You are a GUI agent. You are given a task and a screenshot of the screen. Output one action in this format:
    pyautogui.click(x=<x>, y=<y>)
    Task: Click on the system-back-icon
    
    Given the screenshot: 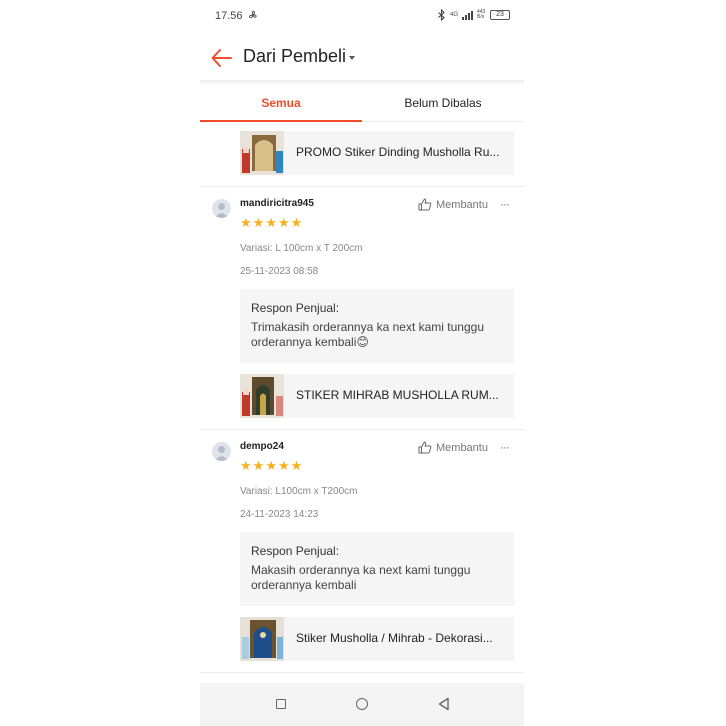 What is the action you would take?
    pyautogui.click(x=444, y=704)
    